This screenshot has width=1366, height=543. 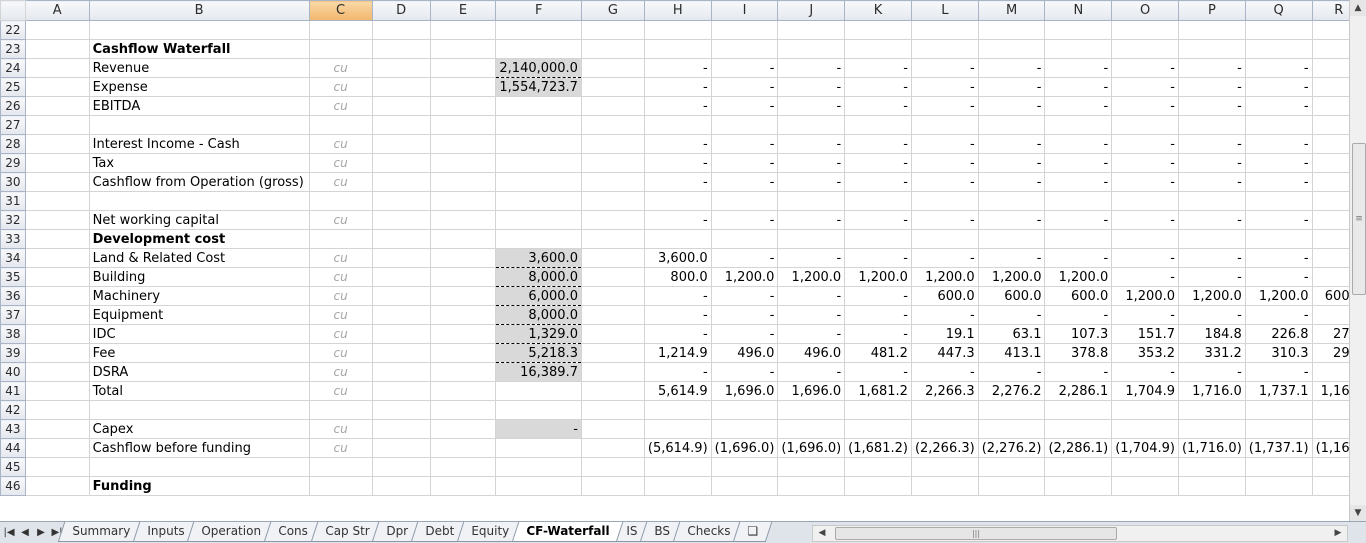 What do you see at coordinates (744, 391) in the screenshot?
I see `value-cell: 1,696.0` at bounding box center [744, 391].